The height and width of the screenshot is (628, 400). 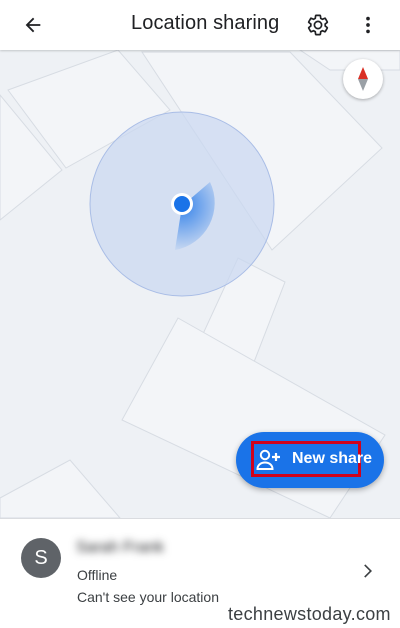 I want to click on contact-description: Can't see your location, so click(x=148, y=597).